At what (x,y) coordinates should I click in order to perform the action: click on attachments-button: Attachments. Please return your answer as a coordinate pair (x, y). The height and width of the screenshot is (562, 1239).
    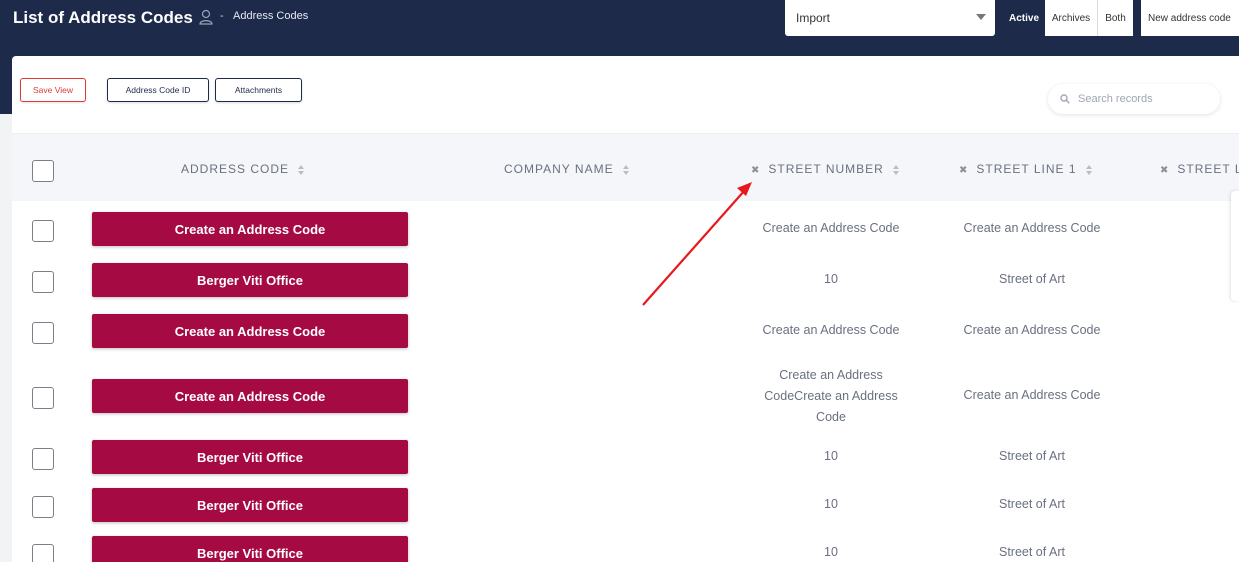
    Looking at the image, I should click on (258, 90).